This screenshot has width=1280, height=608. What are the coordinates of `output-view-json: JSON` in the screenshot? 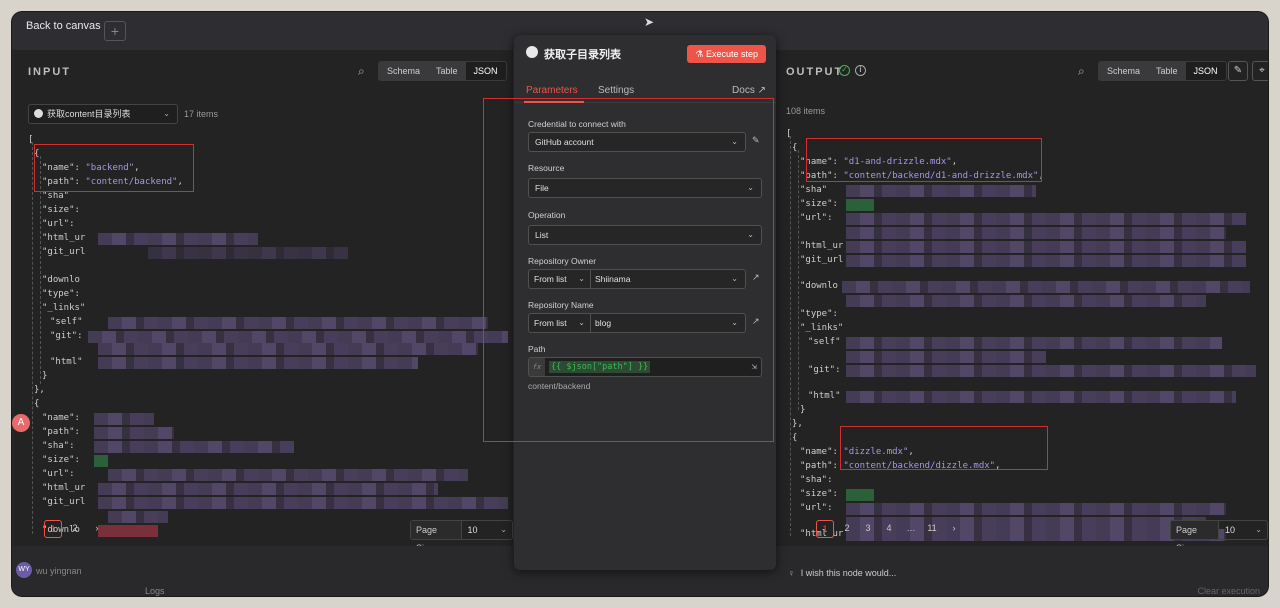 It's located at (1205, 71).